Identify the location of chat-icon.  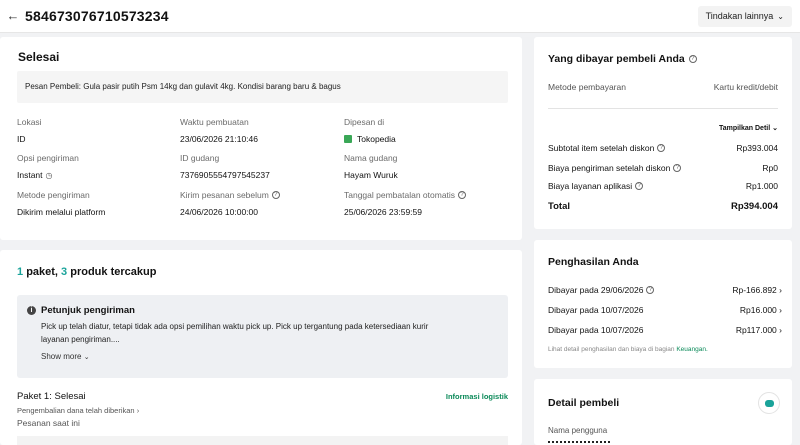
(769, 403).